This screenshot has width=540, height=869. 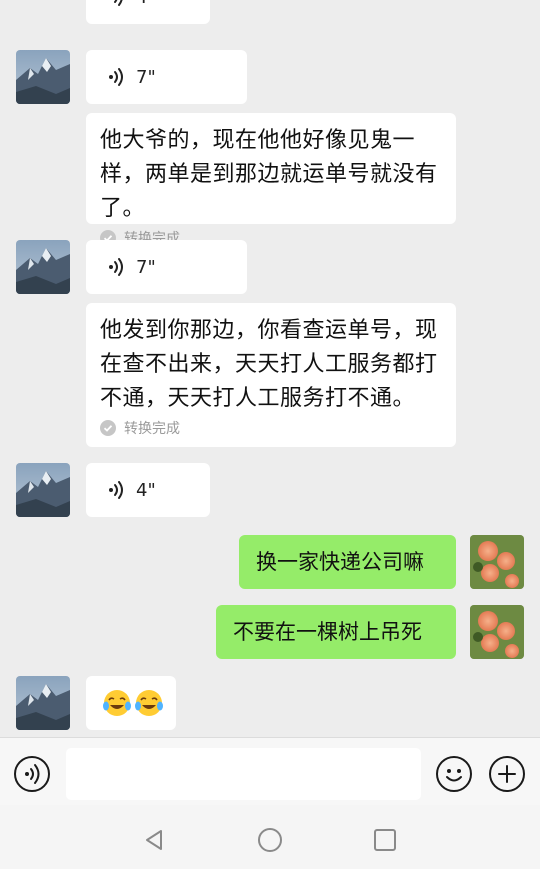 What do you see at coordinates (269, 174) in the screenshot?
I see `transcript-text: 他大爷的，现在他他好像见鬼一样，两单是到那边就运单号就没有了。` at bounding box center [269, 174].